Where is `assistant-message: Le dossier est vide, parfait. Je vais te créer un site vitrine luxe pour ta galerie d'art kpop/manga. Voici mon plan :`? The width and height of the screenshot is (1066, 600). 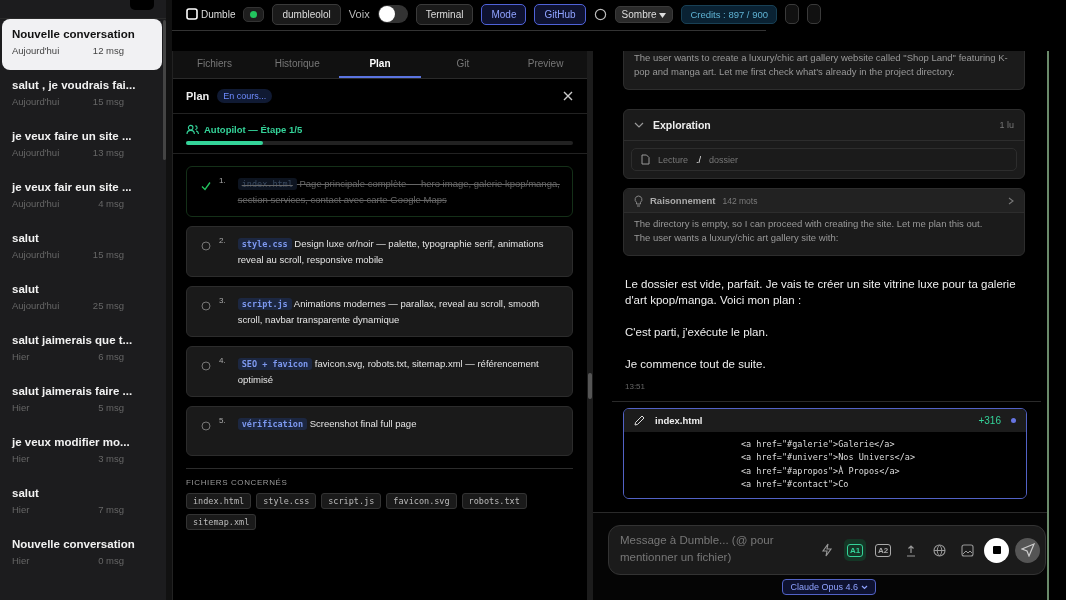 assistant-message: Le dossier est vide, parfait. Je vais te créer un site vitrine luxe pour ta galerie d'art kpop/manga. Voici mon plan : is located at coordinates (821, 292).